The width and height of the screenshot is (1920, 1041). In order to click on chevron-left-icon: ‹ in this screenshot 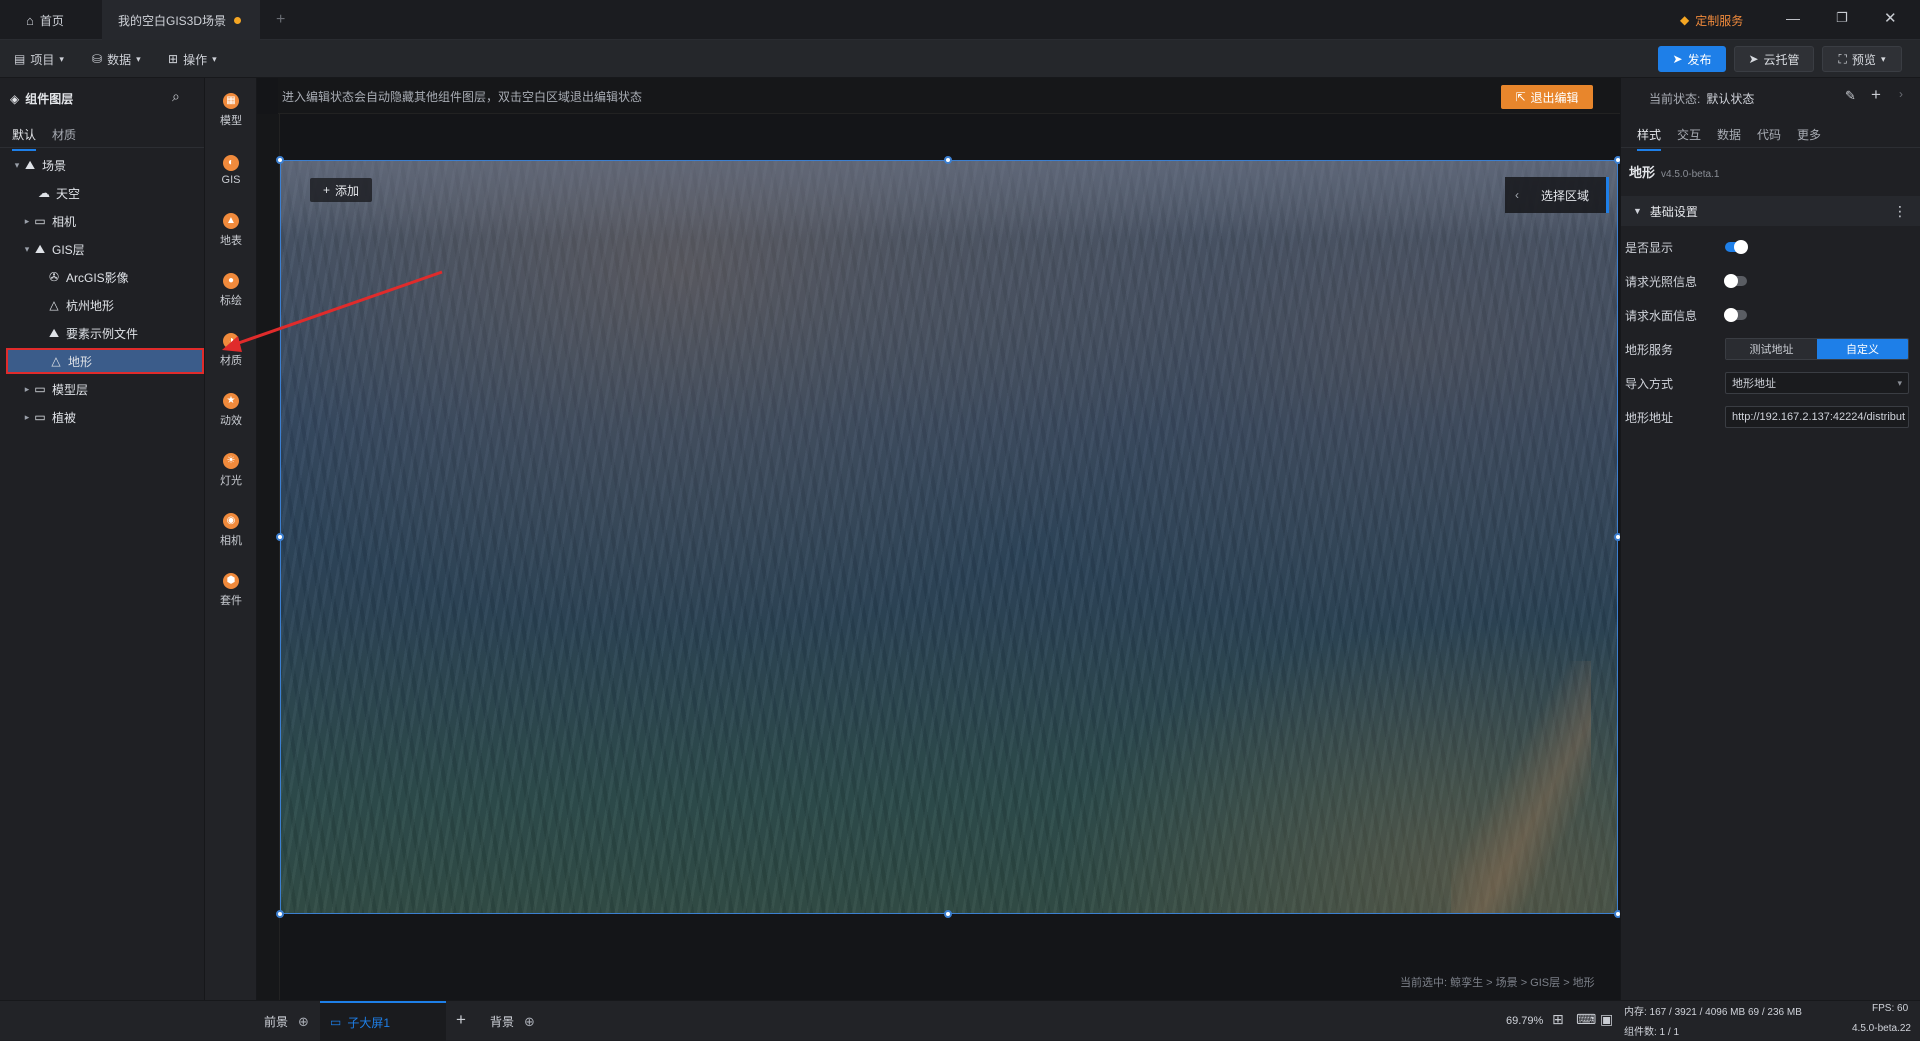, I will do `click(1517, 195)`.